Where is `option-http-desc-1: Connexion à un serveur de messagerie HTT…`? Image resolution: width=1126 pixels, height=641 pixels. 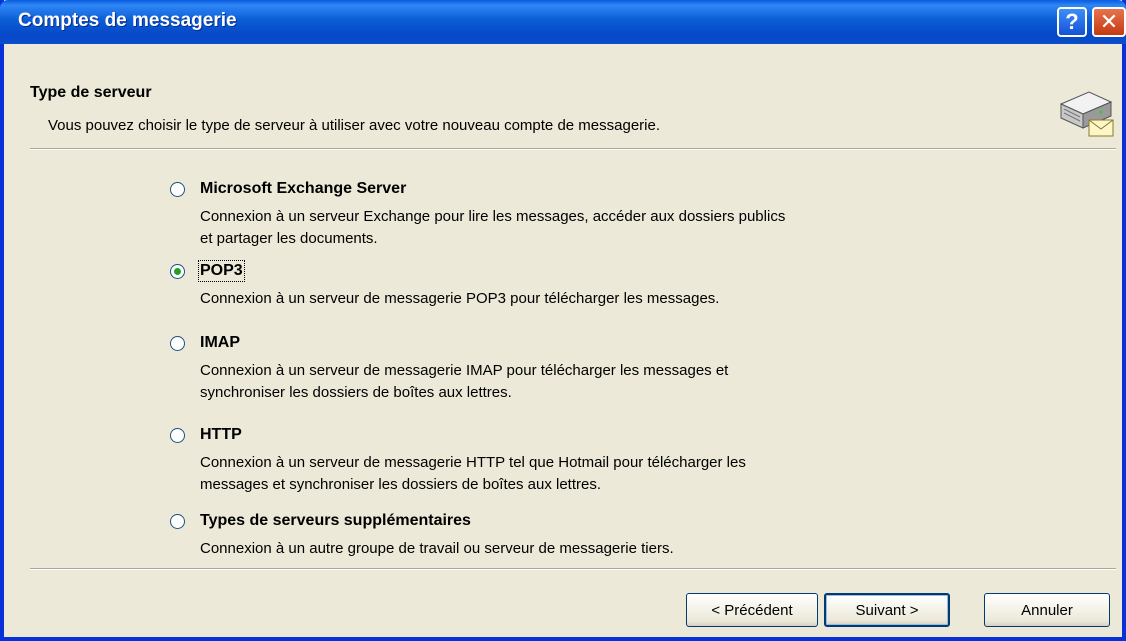 option-http-desc-1: Connexion à un serveur de messagerie HTT… is located at coordinates (473, 462).